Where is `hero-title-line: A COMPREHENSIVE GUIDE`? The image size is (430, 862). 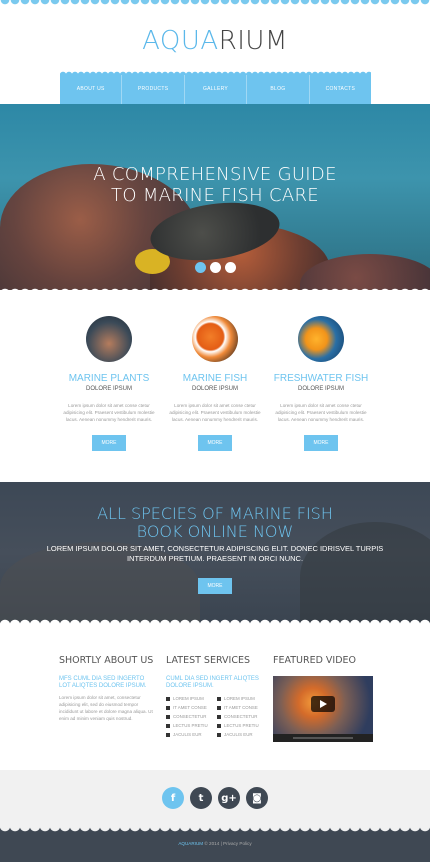 hero-title-line: A COMPREHENSIVE GUIDE is located at coordinates (215, 174).